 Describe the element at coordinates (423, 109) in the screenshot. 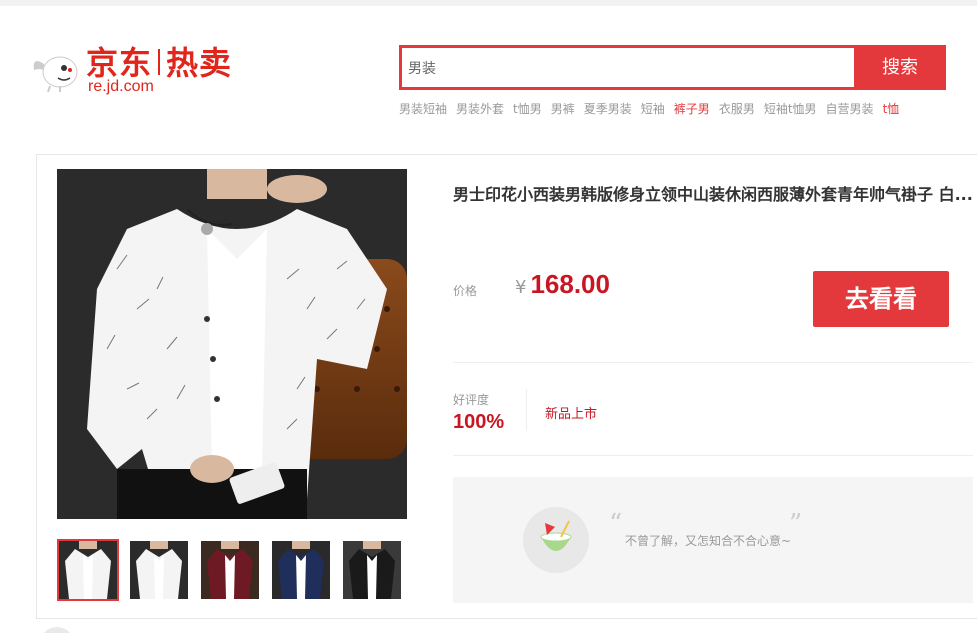

I see `hot-keyword-link: 男装短袖` at that location.